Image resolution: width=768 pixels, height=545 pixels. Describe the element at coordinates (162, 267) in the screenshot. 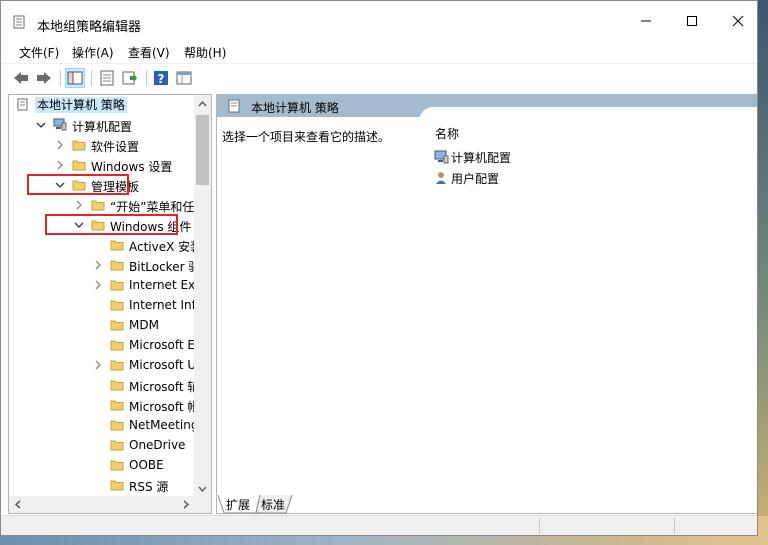

I see `tree-item-label: BitLocker 驱动` at that location.